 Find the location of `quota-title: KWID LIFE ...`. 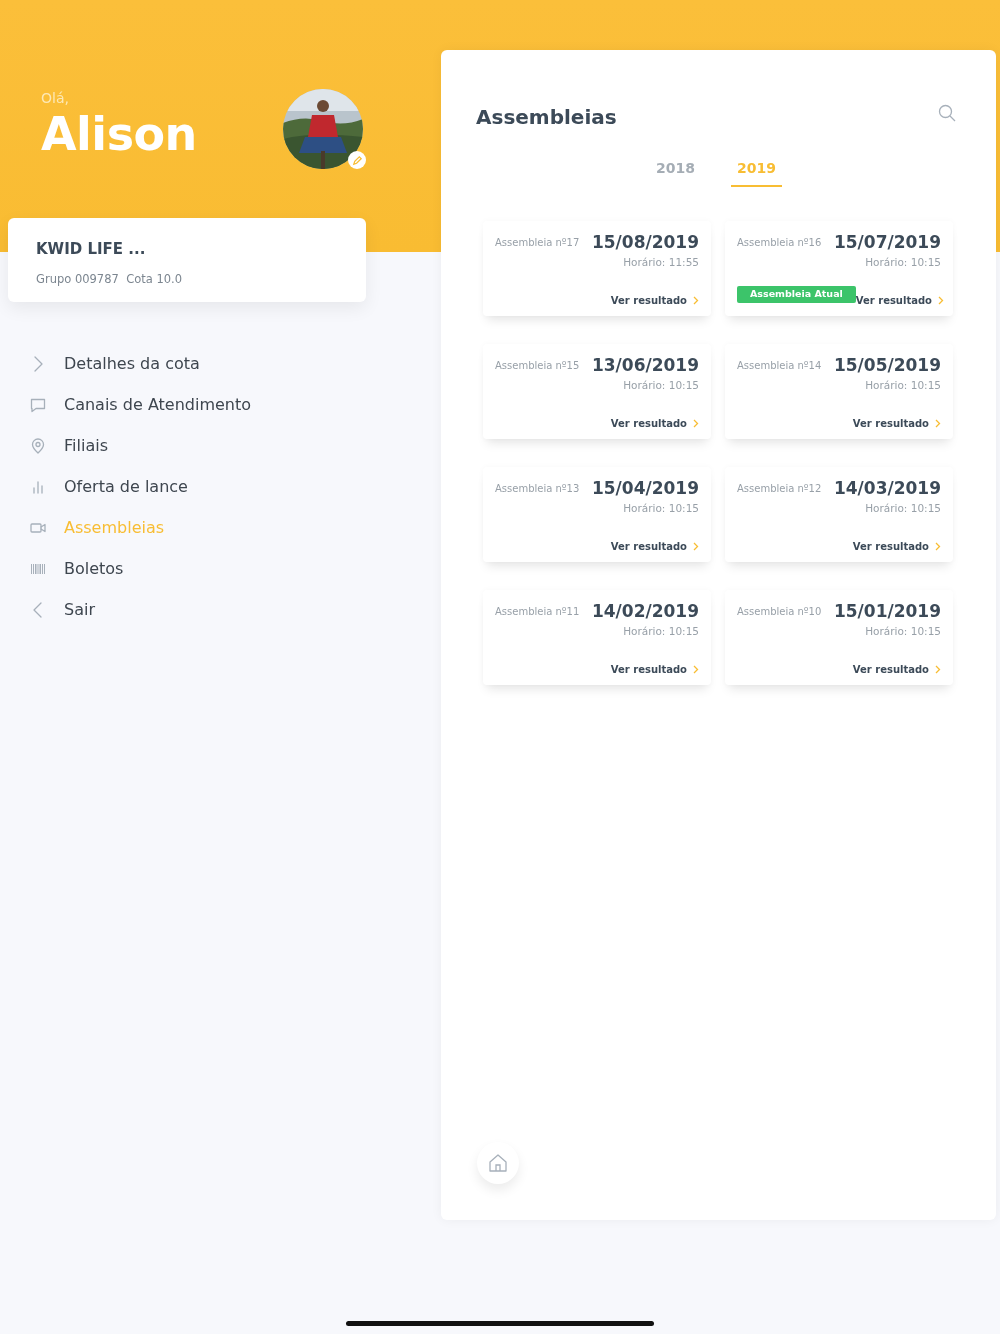

quota-title: KWID LIFE ... is located at coordinates (91, 249).